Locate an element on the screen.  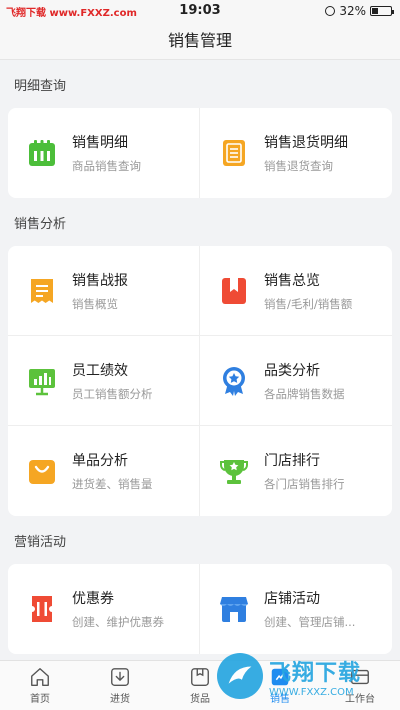
storefront-icon is located at coordinates (234, 609).